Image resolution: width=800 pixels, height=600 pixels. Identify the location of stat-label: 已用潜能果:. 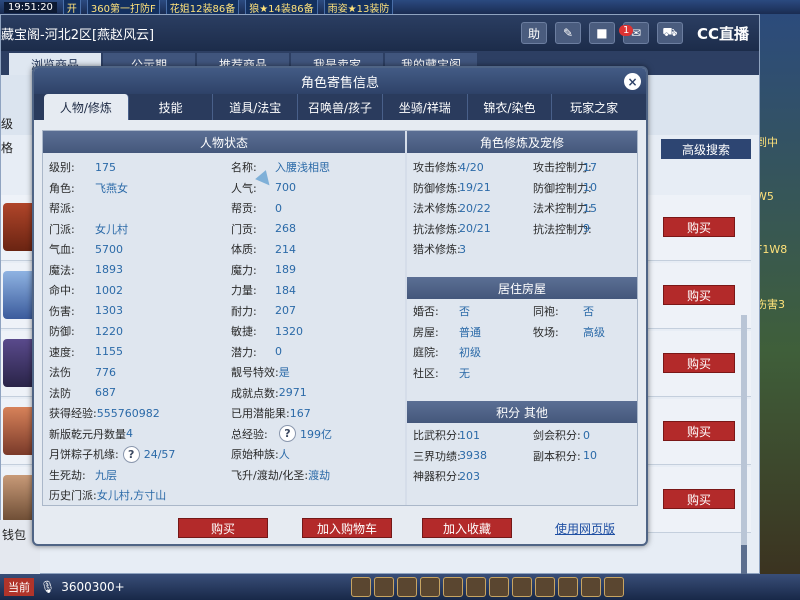
(260, 413).